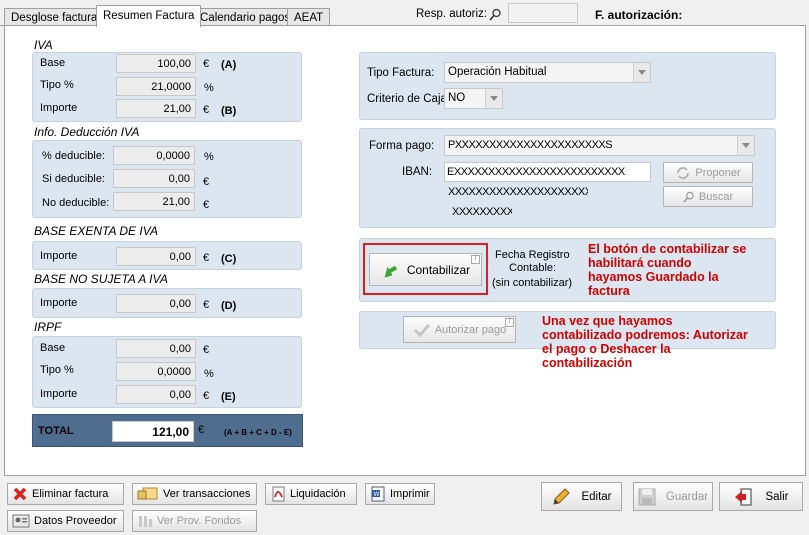  I want to click on tab-desglose-factura: Desglose factura, so click(54, 17).